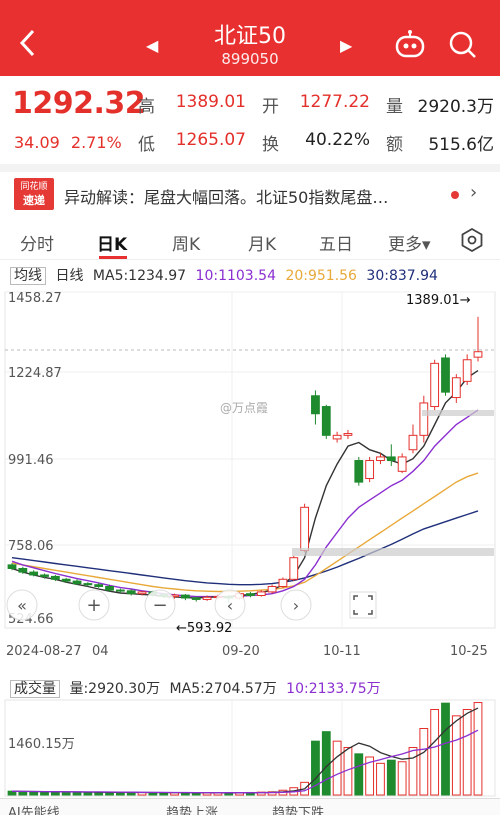 The image size is (500, 815). Describe the element at coordinates (241, 651) in the screenshot. I see `x-tick-label: 09-20` at that location.